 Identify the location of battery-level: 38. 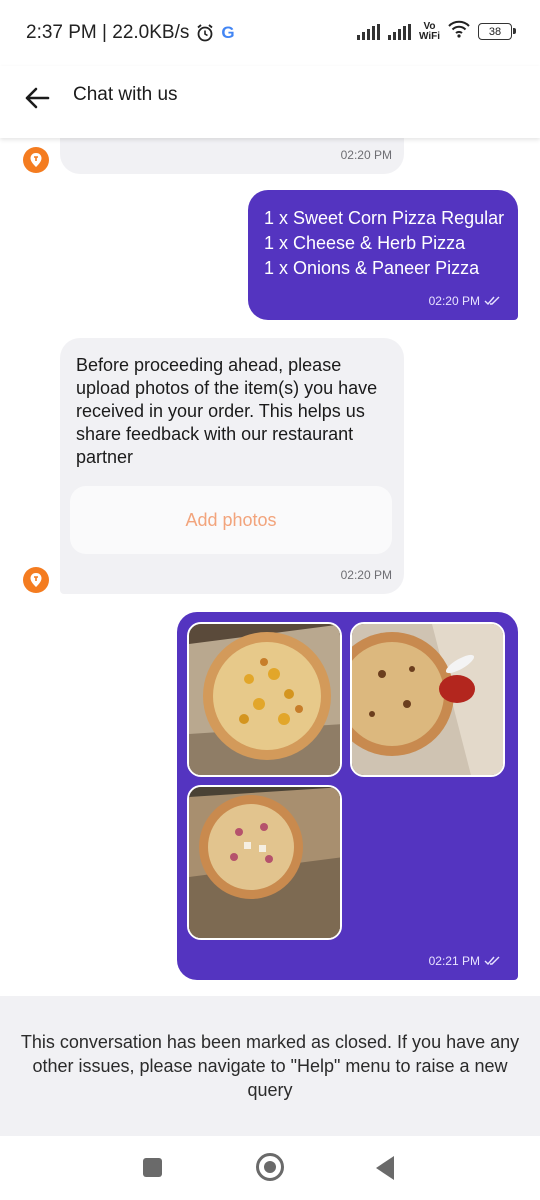
(495, 31).